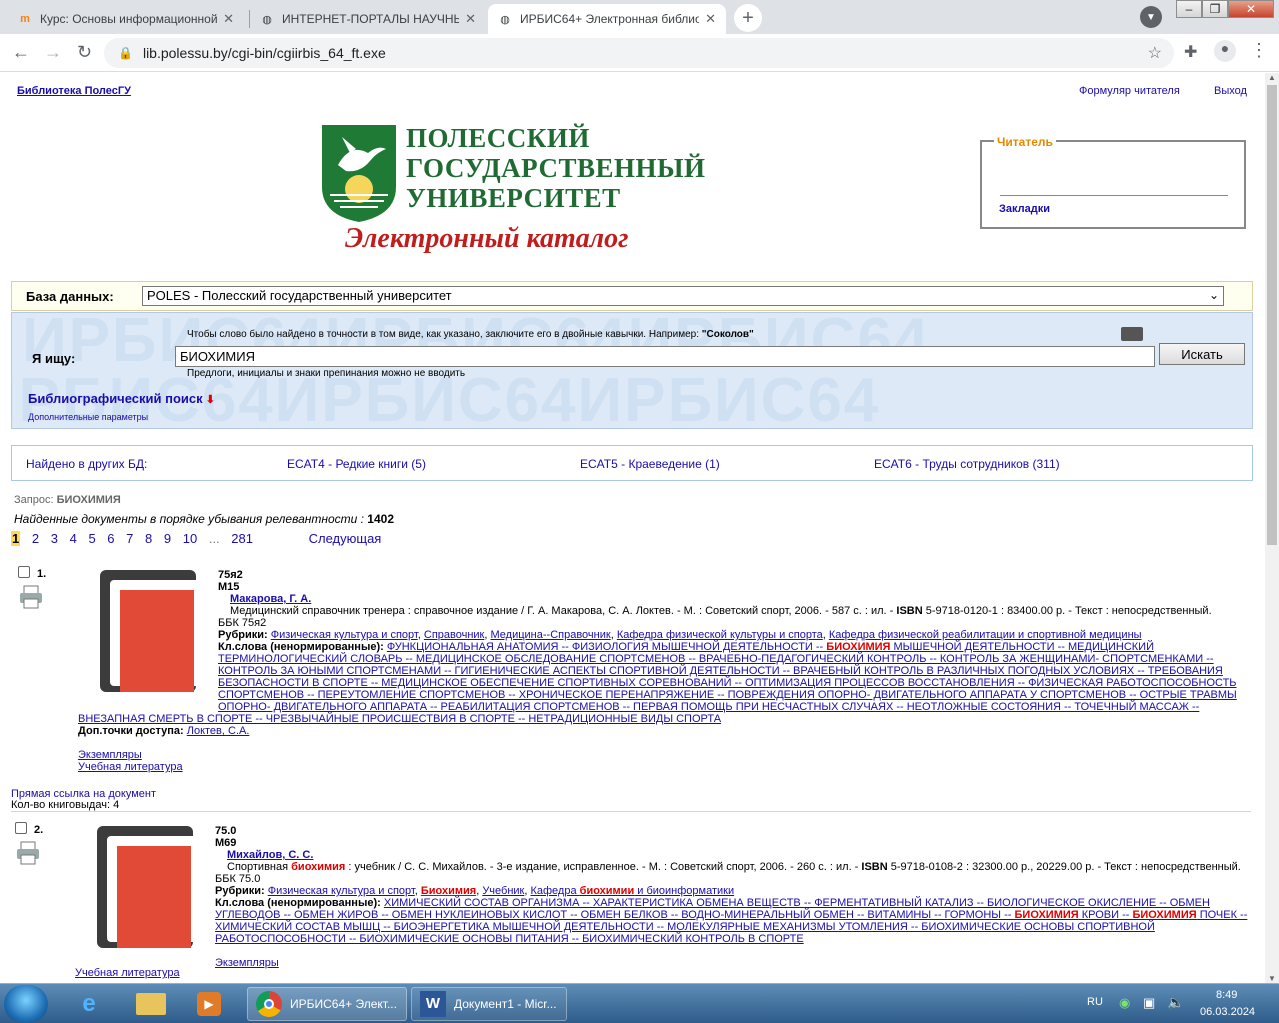  I want to click on author-link: Михайлов, С. С., so click(264, 855).